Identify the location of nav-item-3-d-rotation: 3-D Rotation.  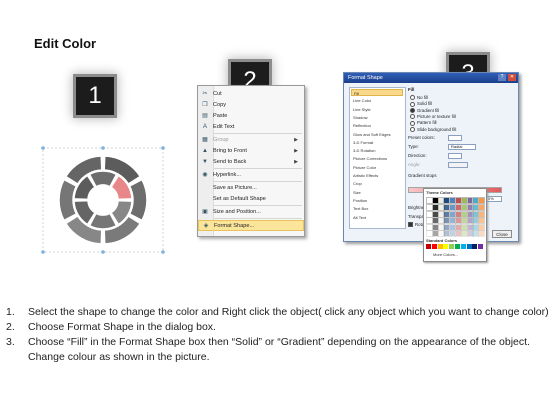
(377, 150).